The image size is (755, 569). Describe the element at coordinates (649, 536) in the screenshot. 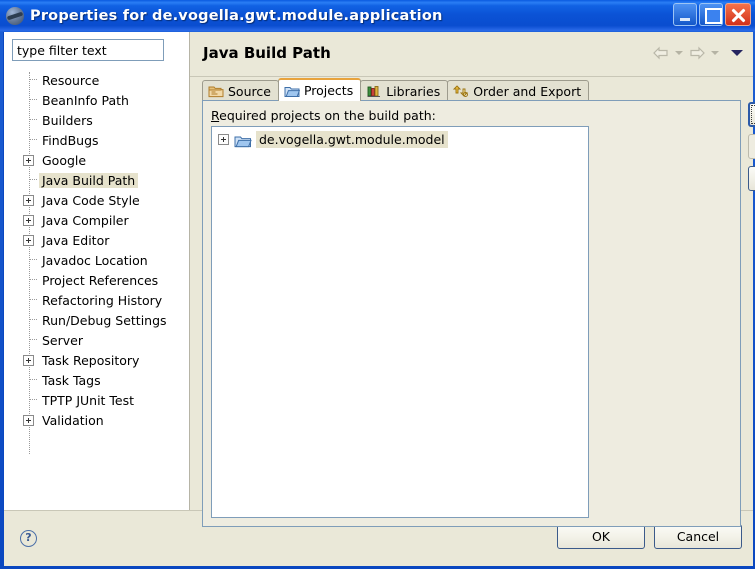

I see `footer-buttons: OK Cancel` at that location.